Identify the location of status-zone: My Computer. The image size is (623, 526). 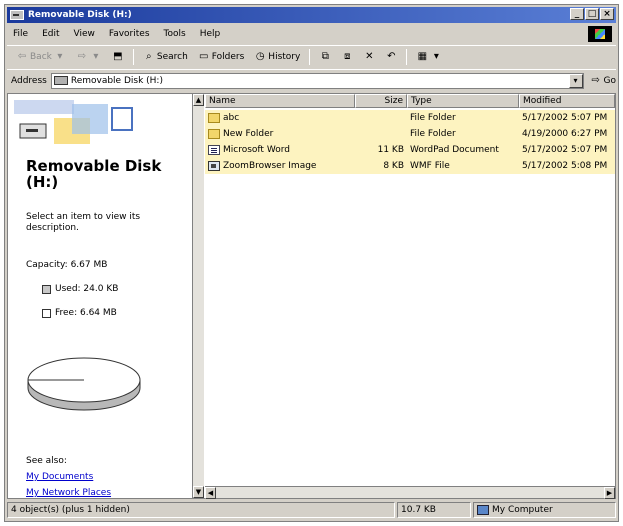
(544, 510).